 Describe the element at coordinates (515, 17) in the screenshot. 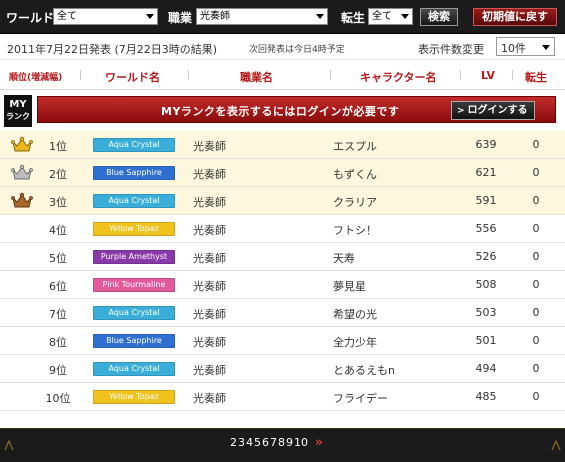

I see `reset-button: 初期値に戻す` at that location.